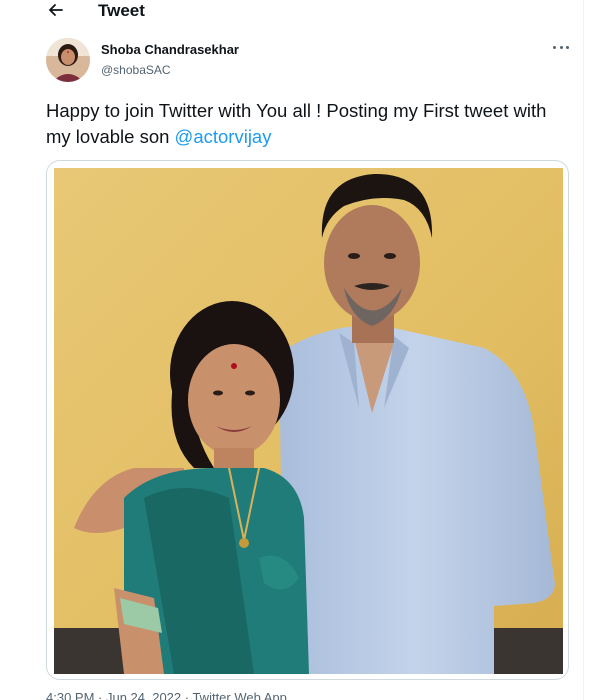  What do you see at coordinates (223, 136) in the screenshot?
I see `mention-link: @actorvijay` at bounding box center [223, 136].